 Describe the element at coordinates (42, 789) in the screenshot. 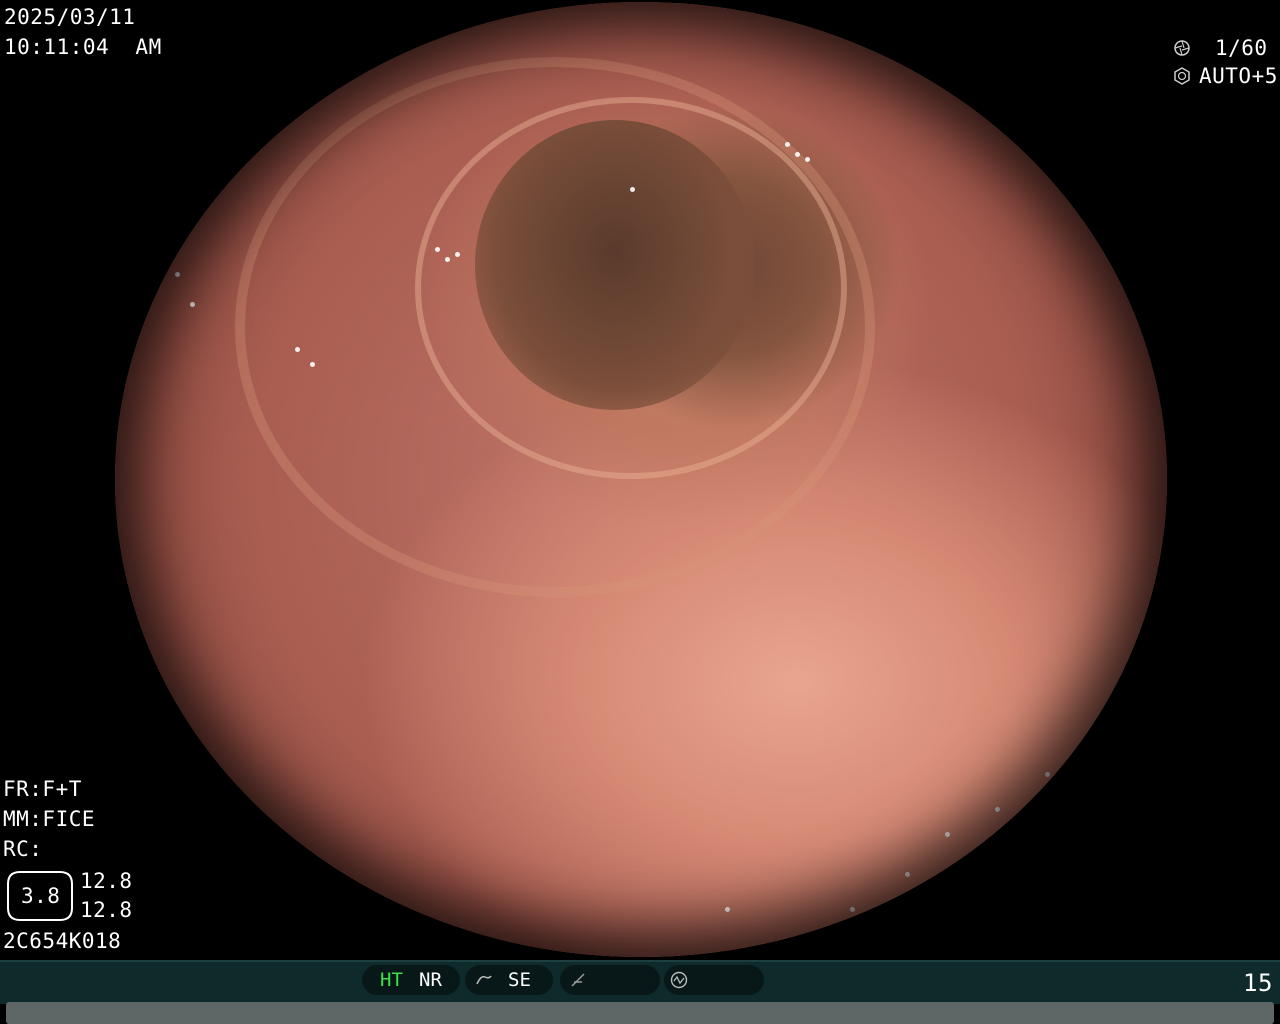

I see `fr-setting: FR:F+T` at that location.